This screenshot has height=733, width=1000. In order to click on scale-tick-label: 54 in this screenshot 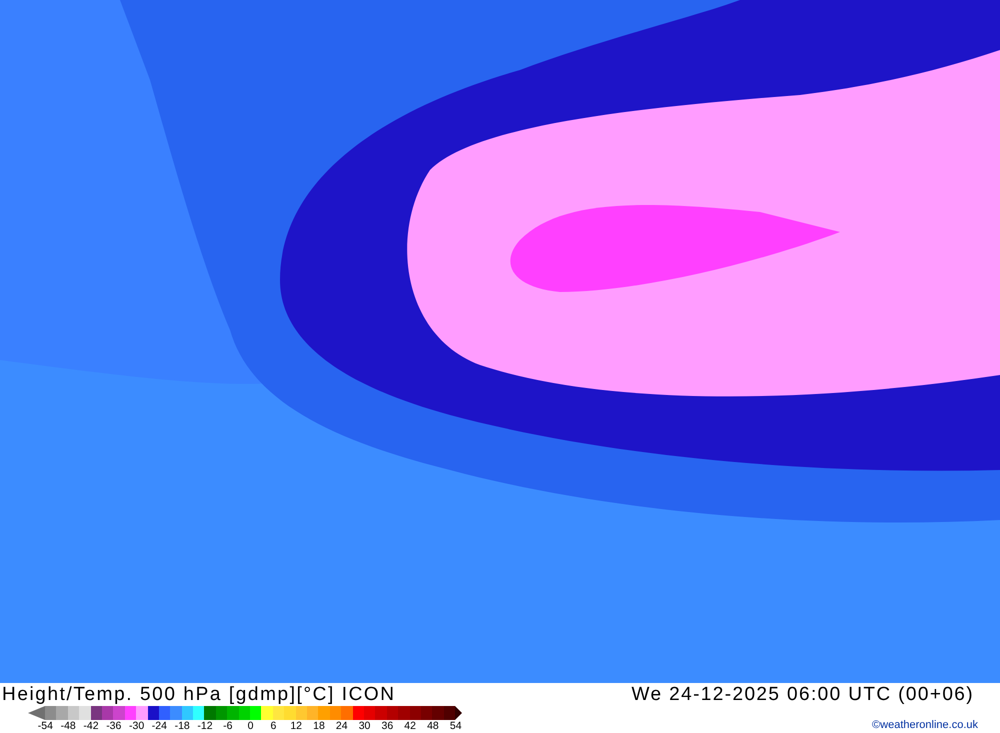, I will do `click(455, 726)`.